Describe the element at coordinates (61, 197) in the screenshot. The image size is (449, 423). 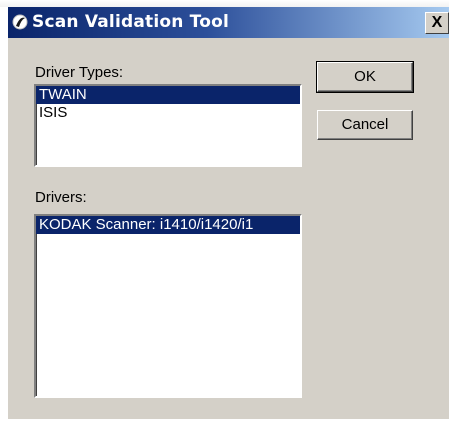
I see `drivers-label: Drivers:` at that location.